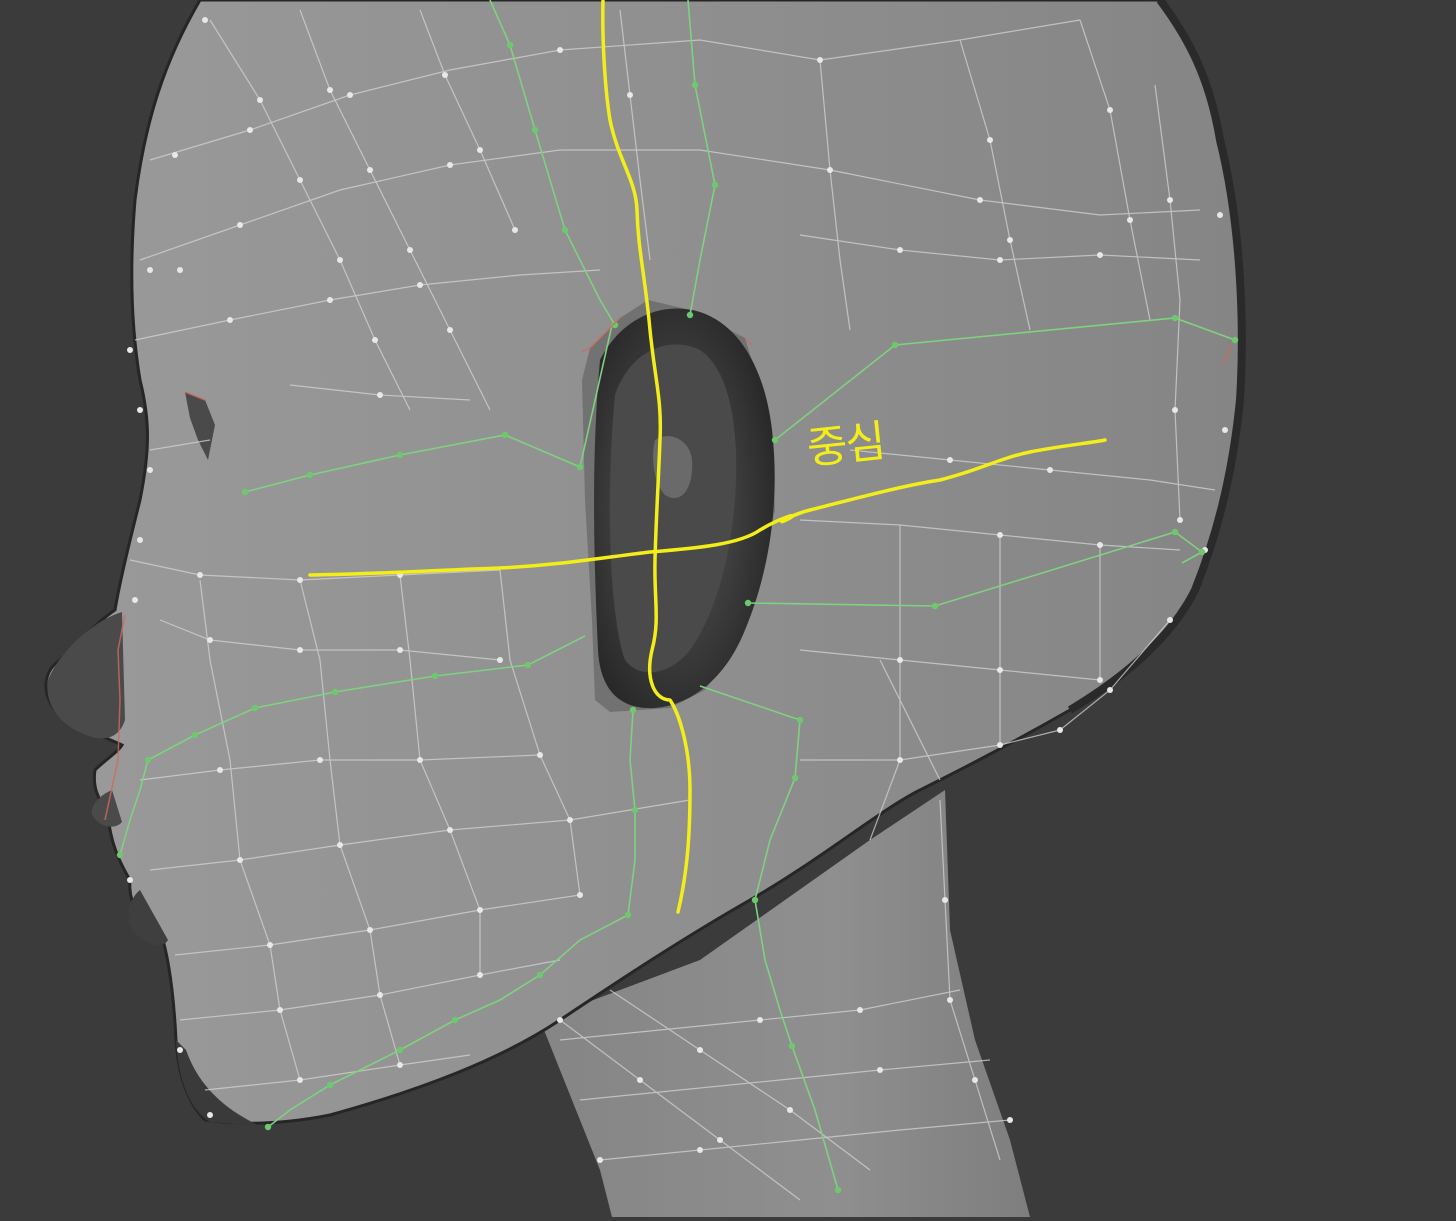 The height and width of the screenshot is (1221, 1456). Describe the element at coordinates (845, 445) in the screenshot. I see `annotation-label: 중심` at that location.